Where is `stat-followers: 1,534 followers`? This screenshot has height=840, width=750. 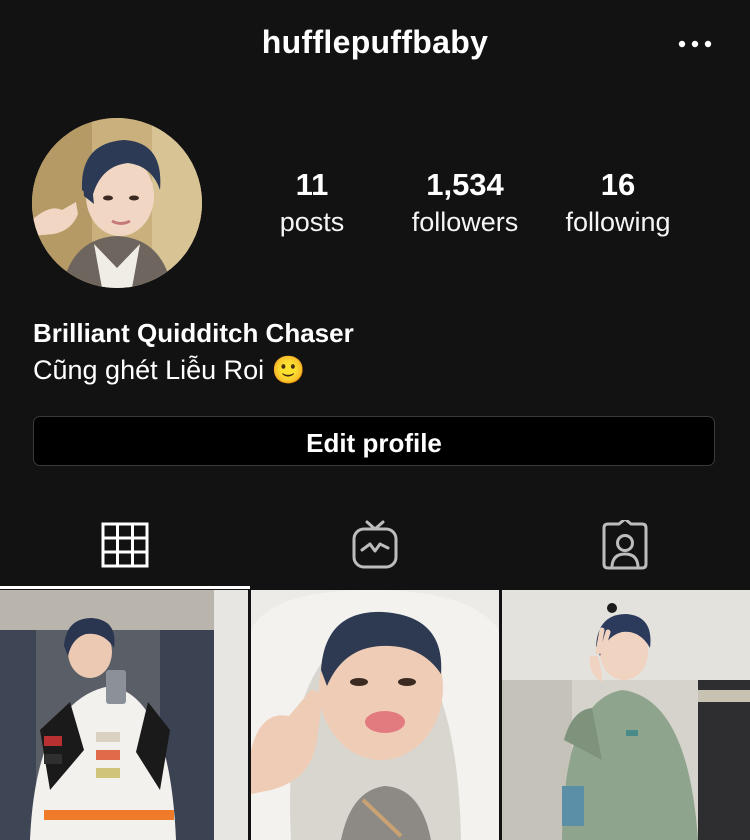
stat-followers: 1,534 followers is located at coordinates (465, 203).